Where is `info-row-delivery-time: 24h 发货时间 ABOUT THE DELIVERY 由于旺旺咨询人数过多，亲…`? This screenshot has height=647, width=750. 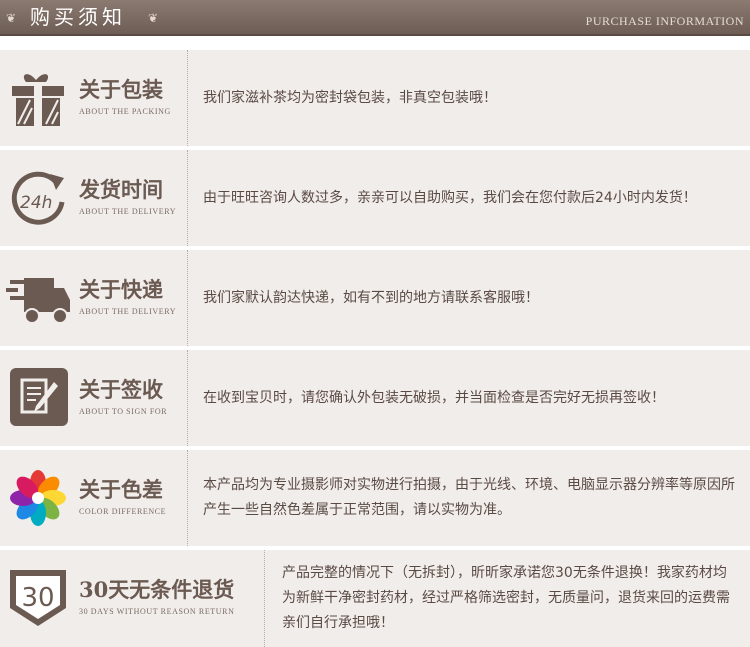 info-row-delivery-time: 24h 发货时间 ABOUT THE DELIVERY 由于旺旺咨询人数过多，亲… is located at coordinates (375, 198).